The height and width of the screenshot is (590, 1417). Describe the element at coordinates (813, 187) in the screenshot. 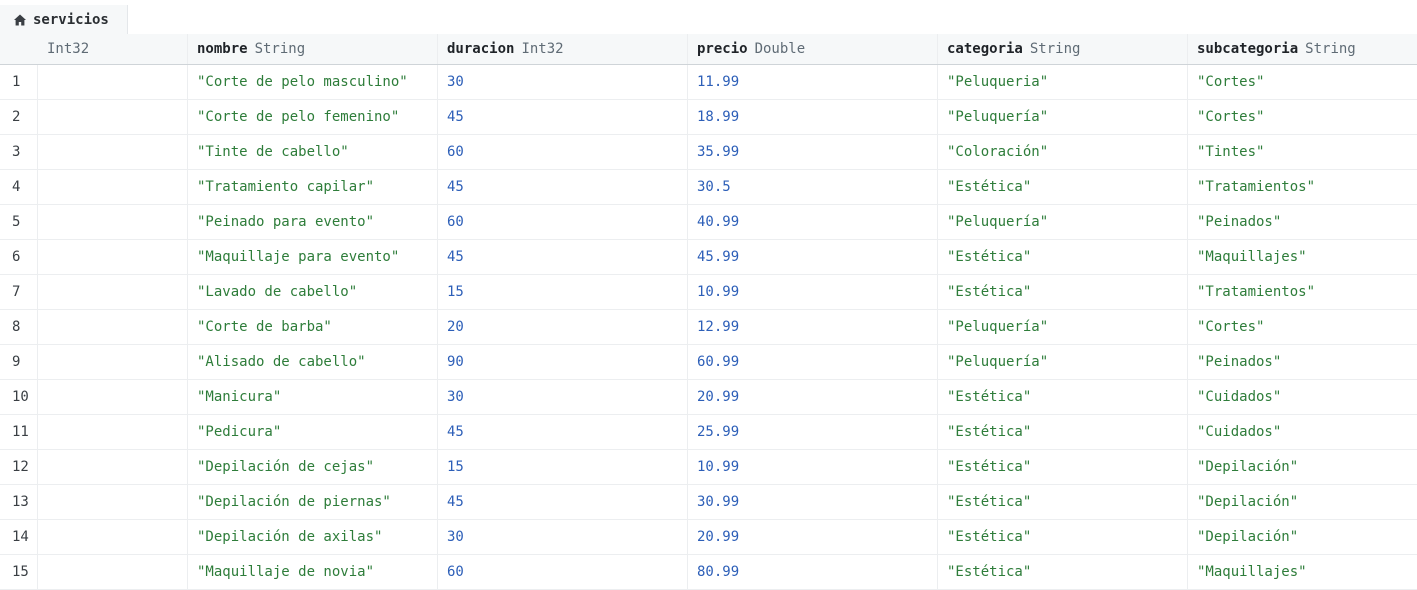

I see `cell-precio: 30.5` at that location.